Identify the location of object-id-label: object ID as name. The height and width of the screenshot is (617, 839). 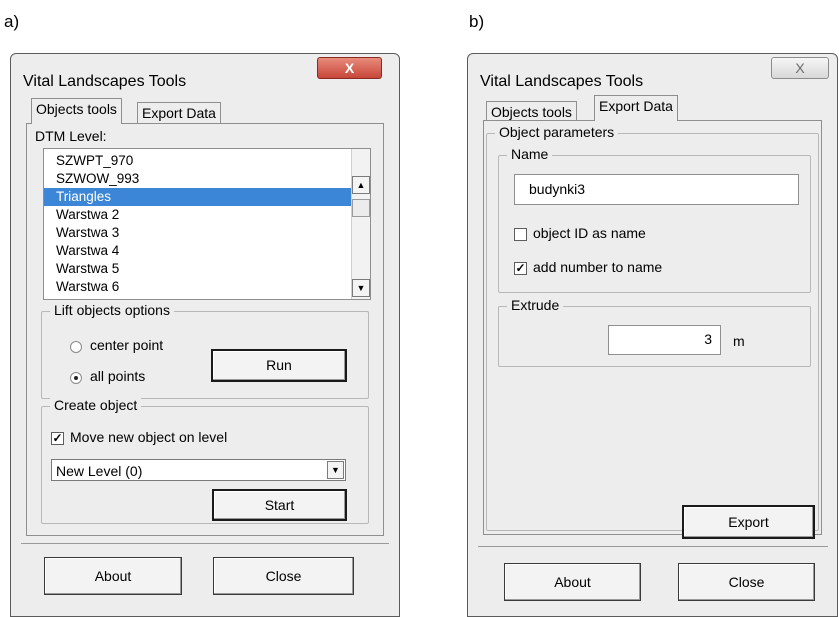
(589, 233).